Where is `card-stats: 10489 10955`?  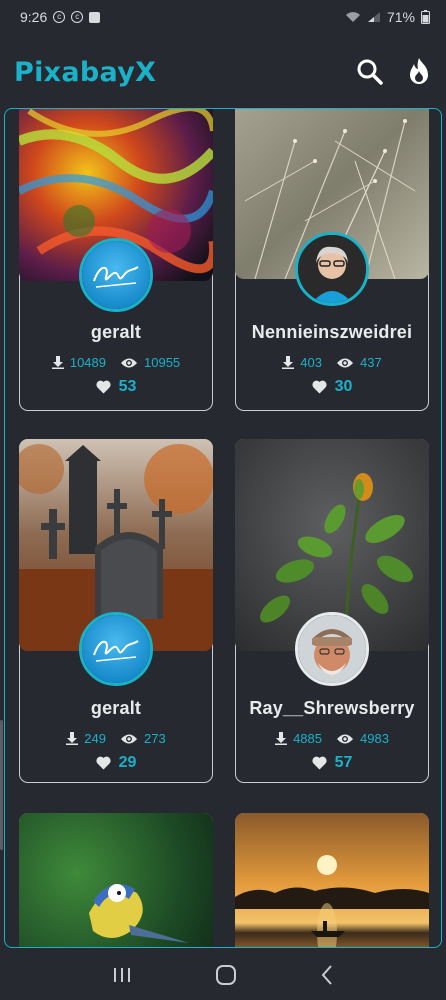
card-stats: 10489 10955 is located at coordinates (116, 362).